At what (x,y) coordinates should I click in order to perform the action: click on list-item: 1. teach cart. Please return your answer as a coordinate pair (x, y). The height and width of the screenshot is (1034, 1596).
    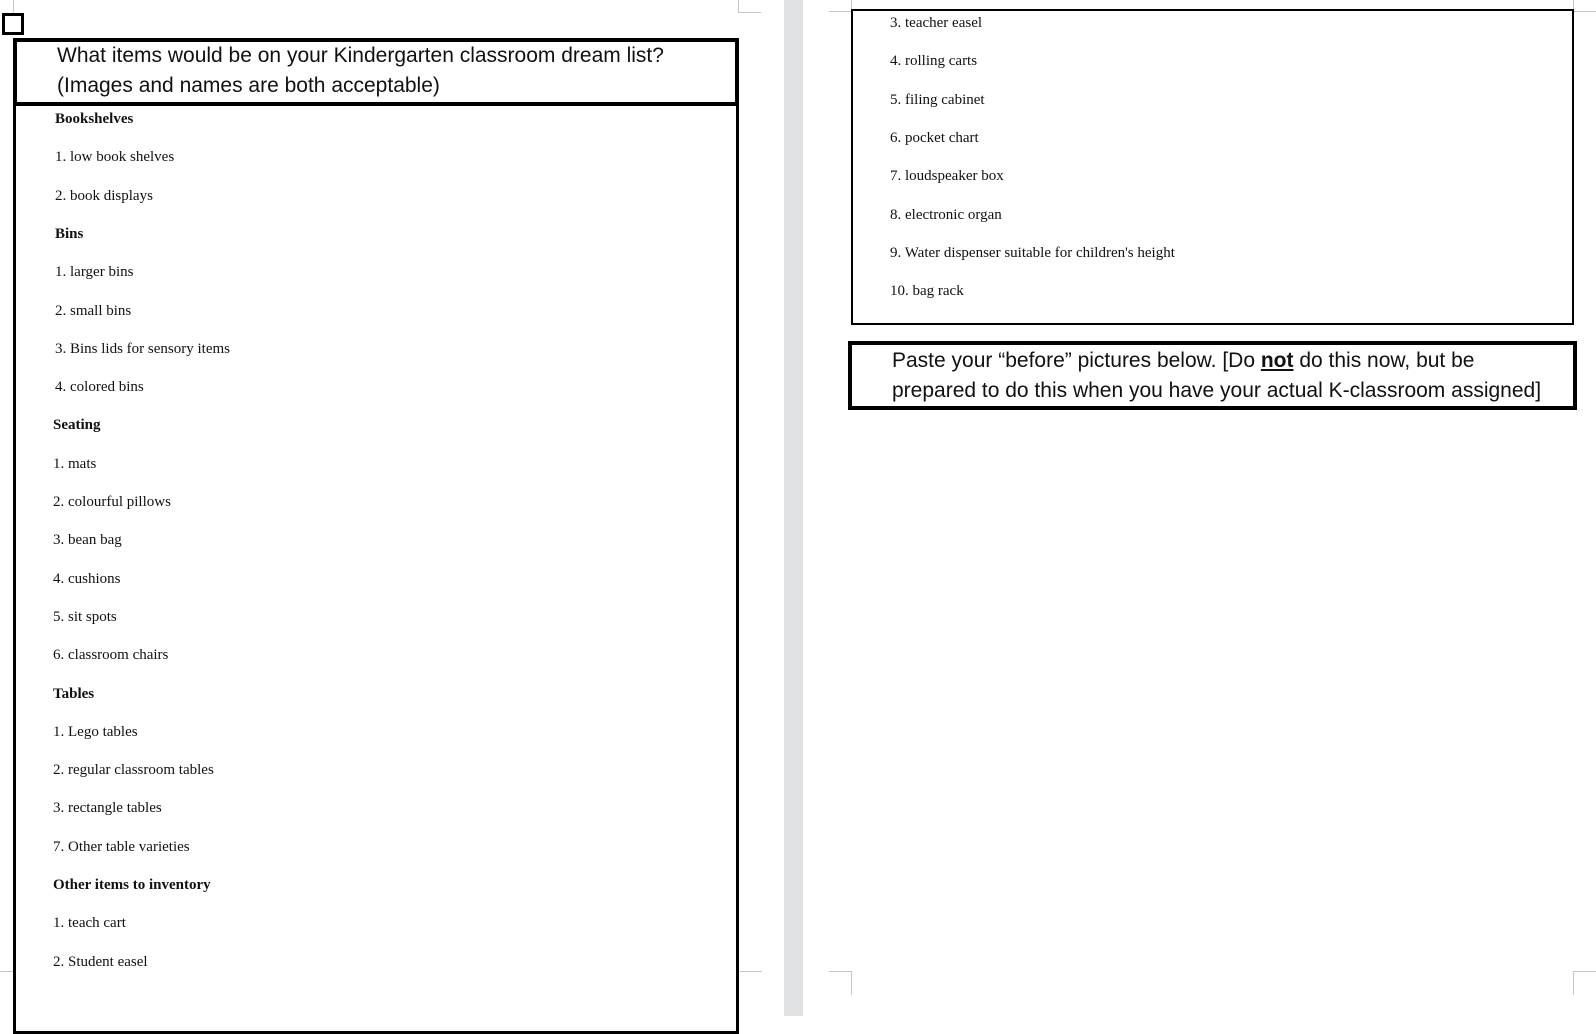
    Looking at the image, I should click on (89, 923).